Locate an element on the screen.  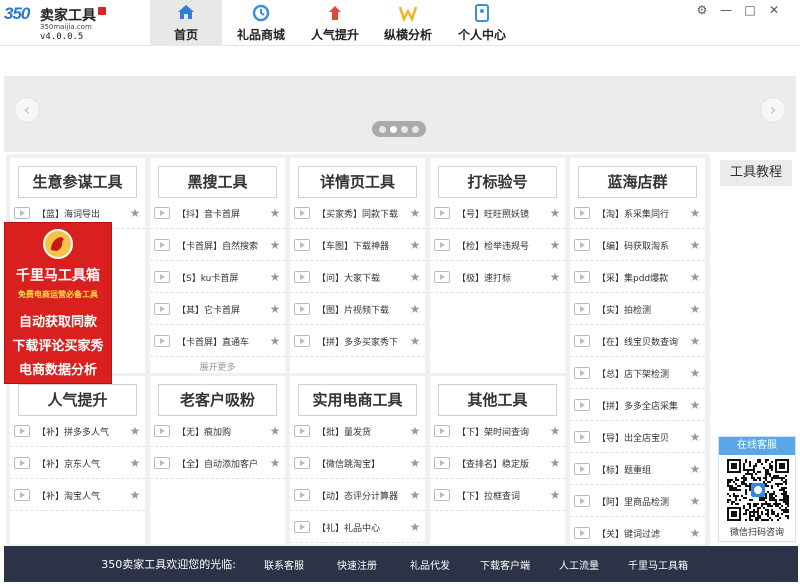
tool-item: 【号】旺旺照妖镜 ★ is located at coordinates (497, 213).